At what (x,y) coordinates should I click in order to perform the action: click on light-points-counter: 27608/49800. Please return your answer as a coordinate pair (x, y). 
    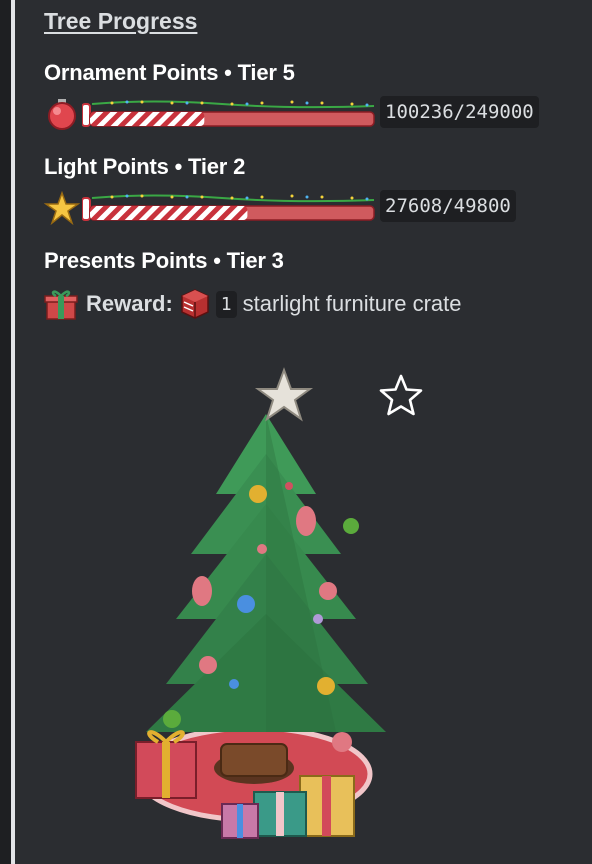
    Looking at the image, I should click on (448, 206).